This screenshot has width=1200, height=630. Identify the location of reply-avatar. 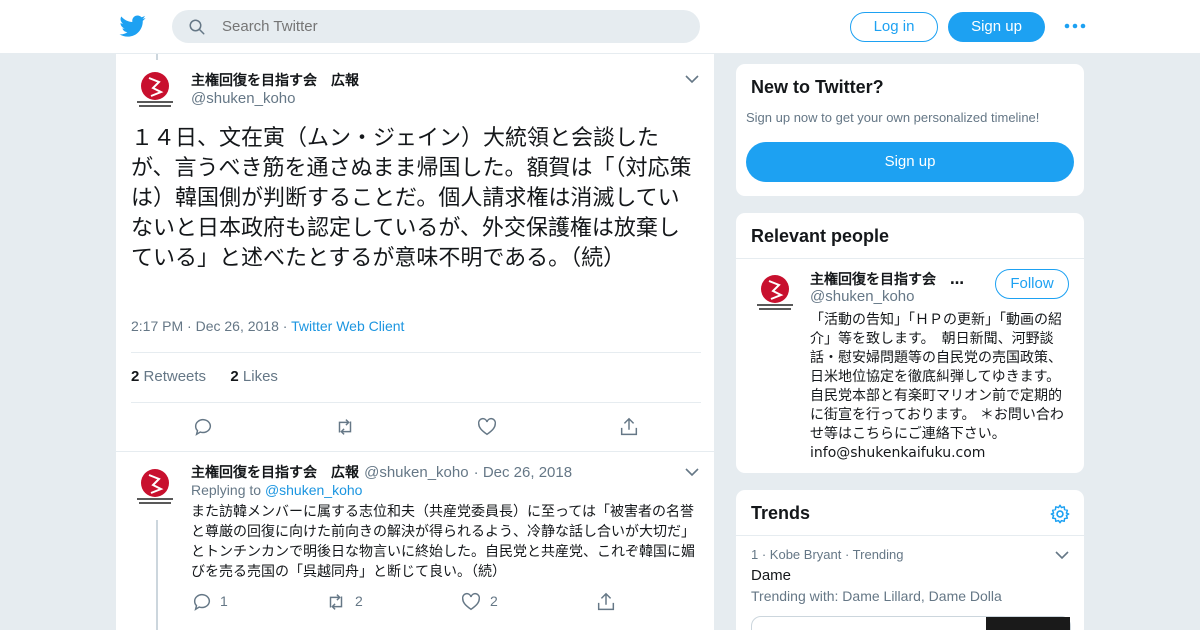
(155, 487).